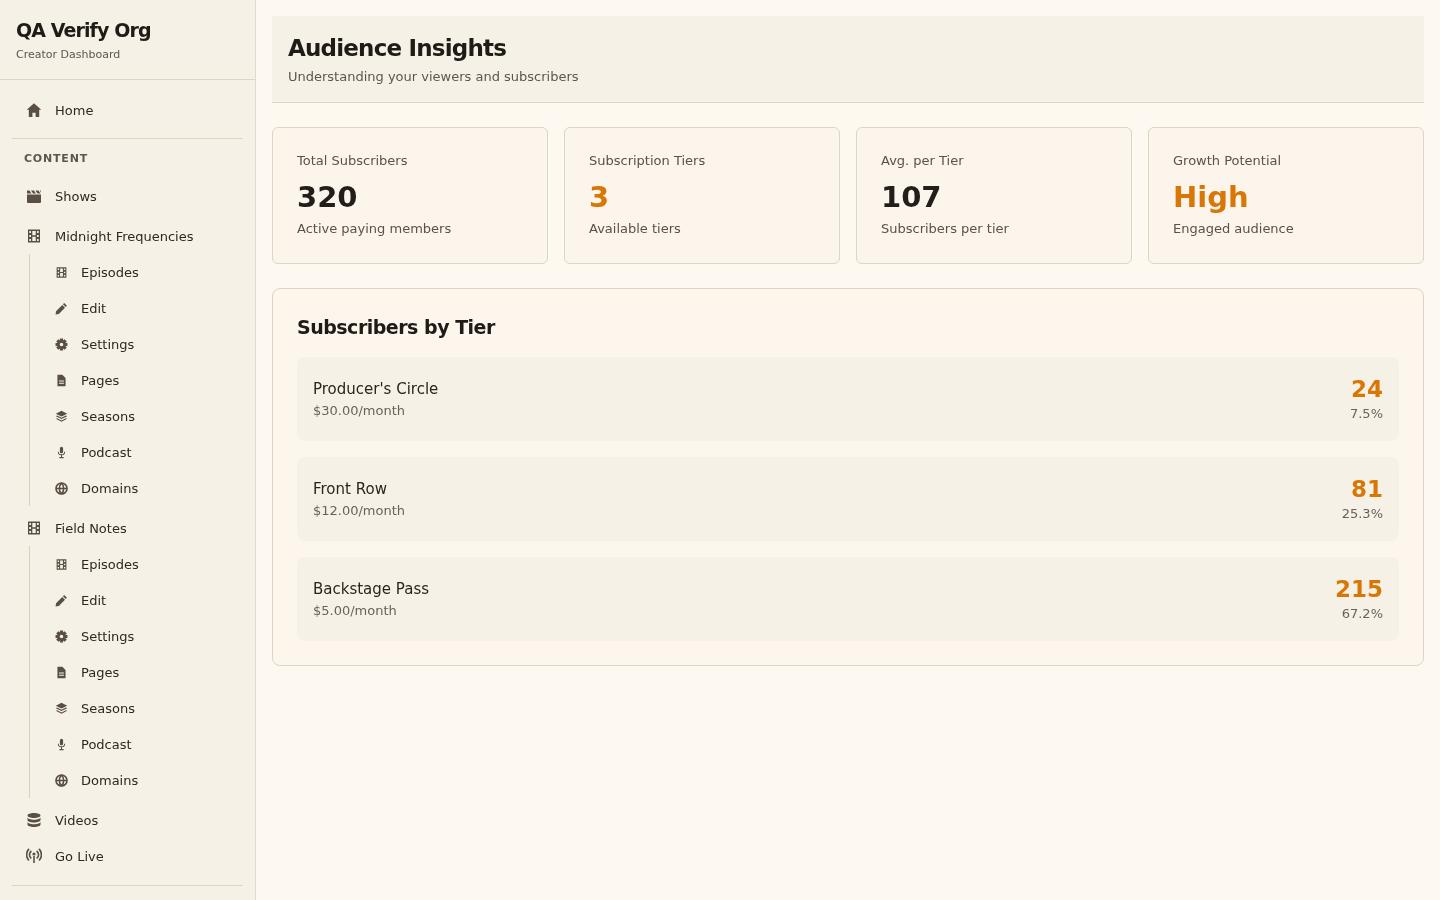  Describe the element at coordinates (635, 229) in the screenshot. I see `stat-caption: Available tiers` at that location.